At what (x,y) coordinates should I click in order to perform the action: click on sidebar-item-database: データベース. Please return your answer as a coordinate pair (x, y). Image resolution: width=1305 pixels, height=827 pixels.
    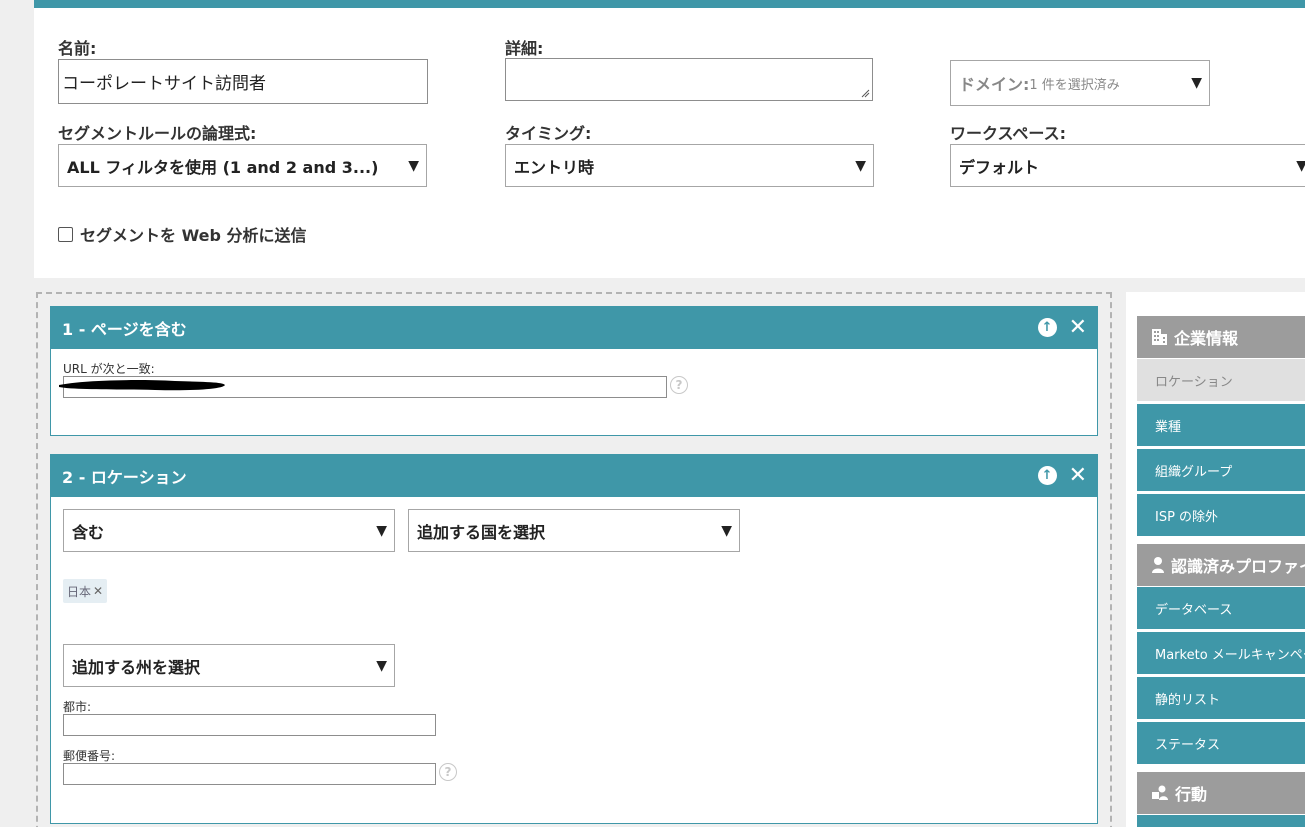
    Looking at the image, I should click on (1221, 608).